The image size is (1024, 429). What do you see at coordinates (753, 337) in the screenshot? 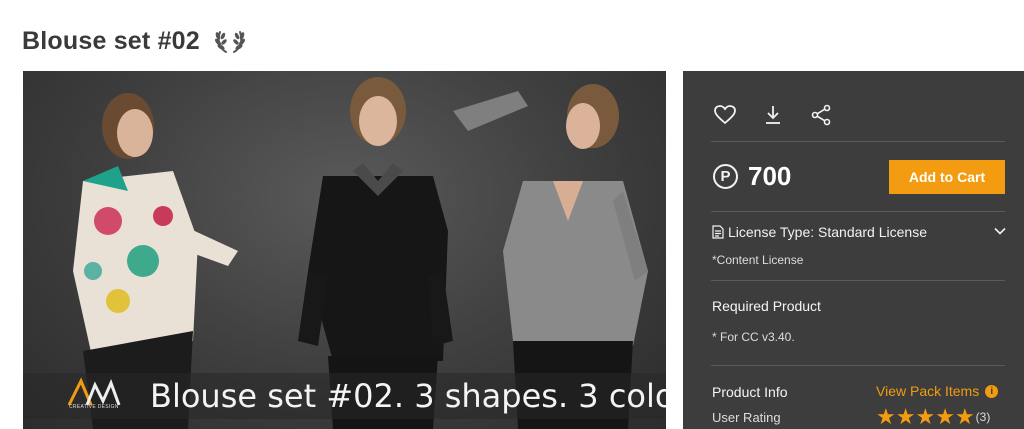
I see `required-product-value: * For CC v3.40.` at bounding box center [753, 337].